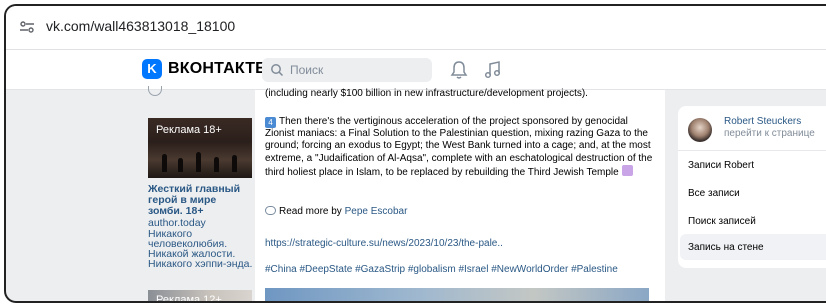 The height and width of the screenshot is (305, 826). What do you see at coordinates (155, 91) in the screenshot?
I see `partial-menu-icon` at bounding box center [155, 91].